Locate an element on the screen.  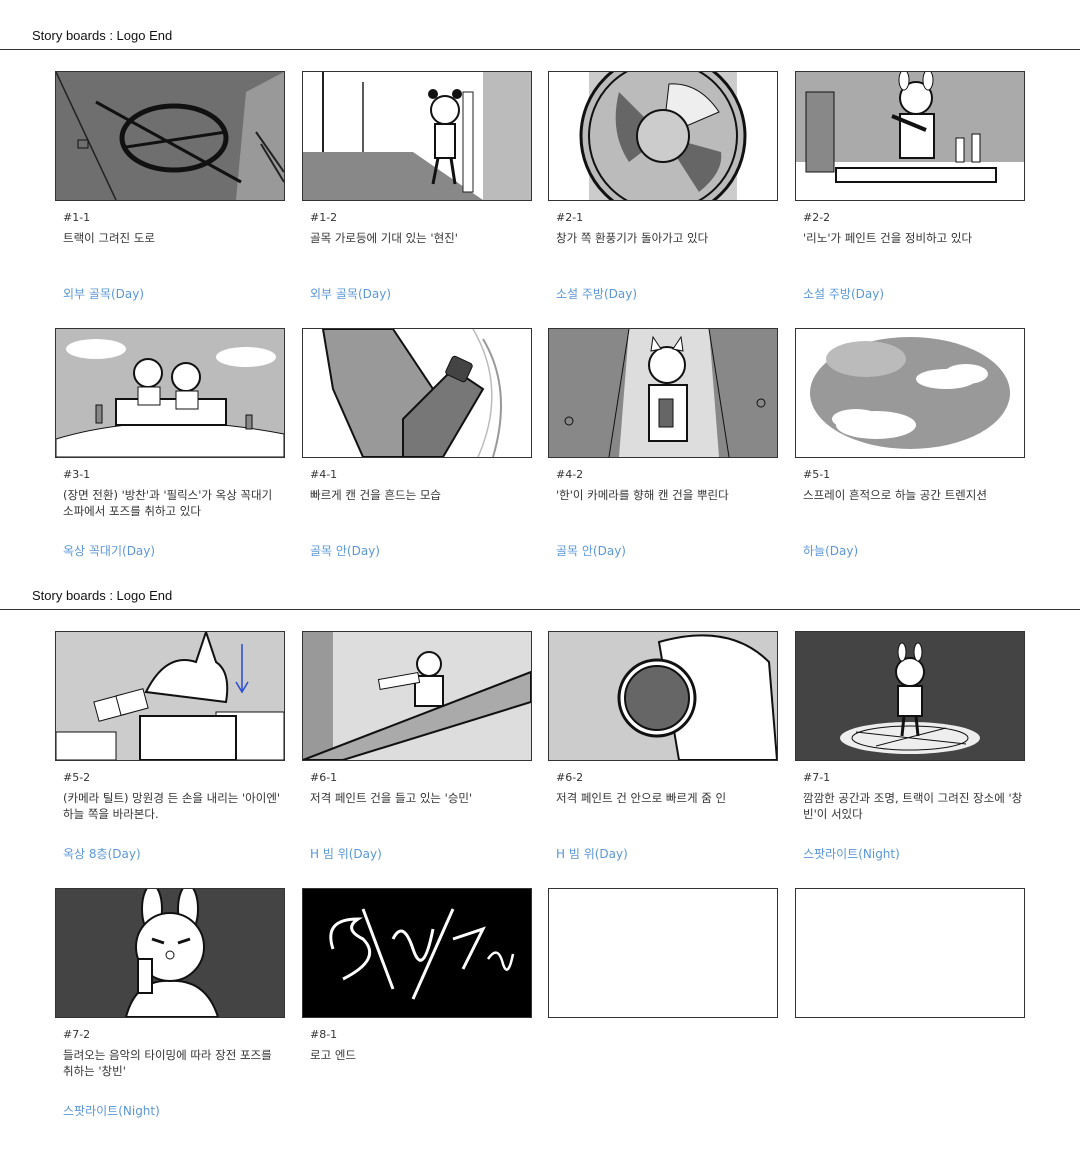
shot-number: #4-2 is located at coordinates (570, 474).